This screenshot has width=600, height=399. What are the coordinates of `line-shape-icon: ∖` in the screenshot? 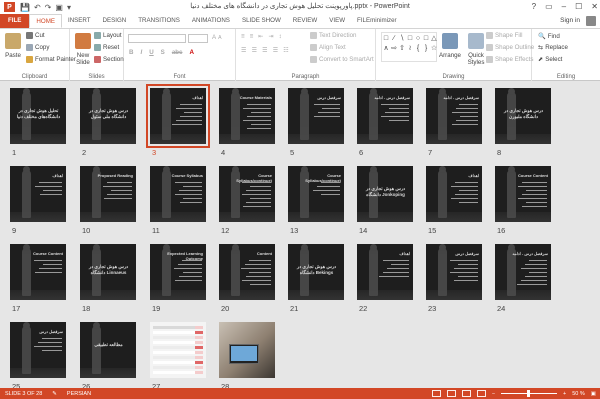 It's located at (402, 38).